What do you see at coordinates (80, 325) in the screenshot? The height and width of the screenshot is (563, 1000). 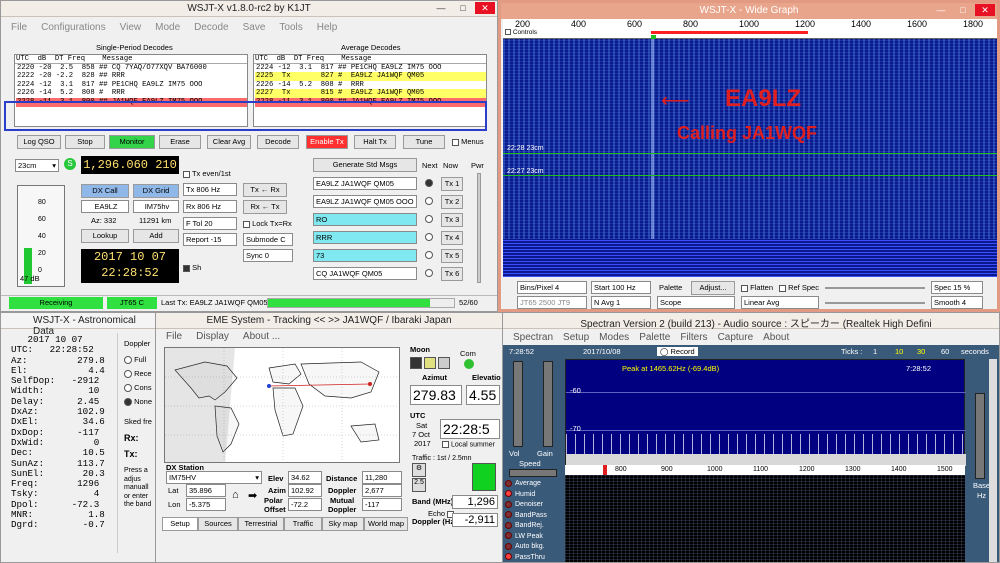 I see `astro-titlebar: WSJT-X - Astronomical Data` at bounding box center [80, 325].